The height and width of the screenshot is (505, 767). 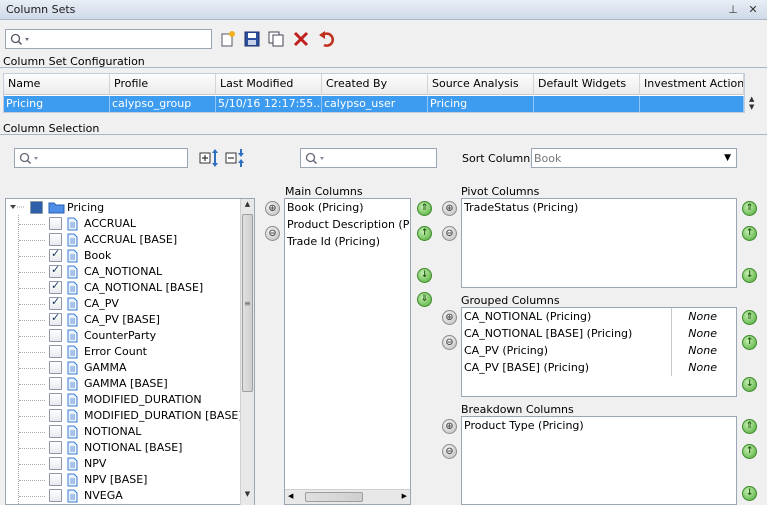 I want to click on tree-item-label: CA_PV [BASE], so click(x=122, y=320).